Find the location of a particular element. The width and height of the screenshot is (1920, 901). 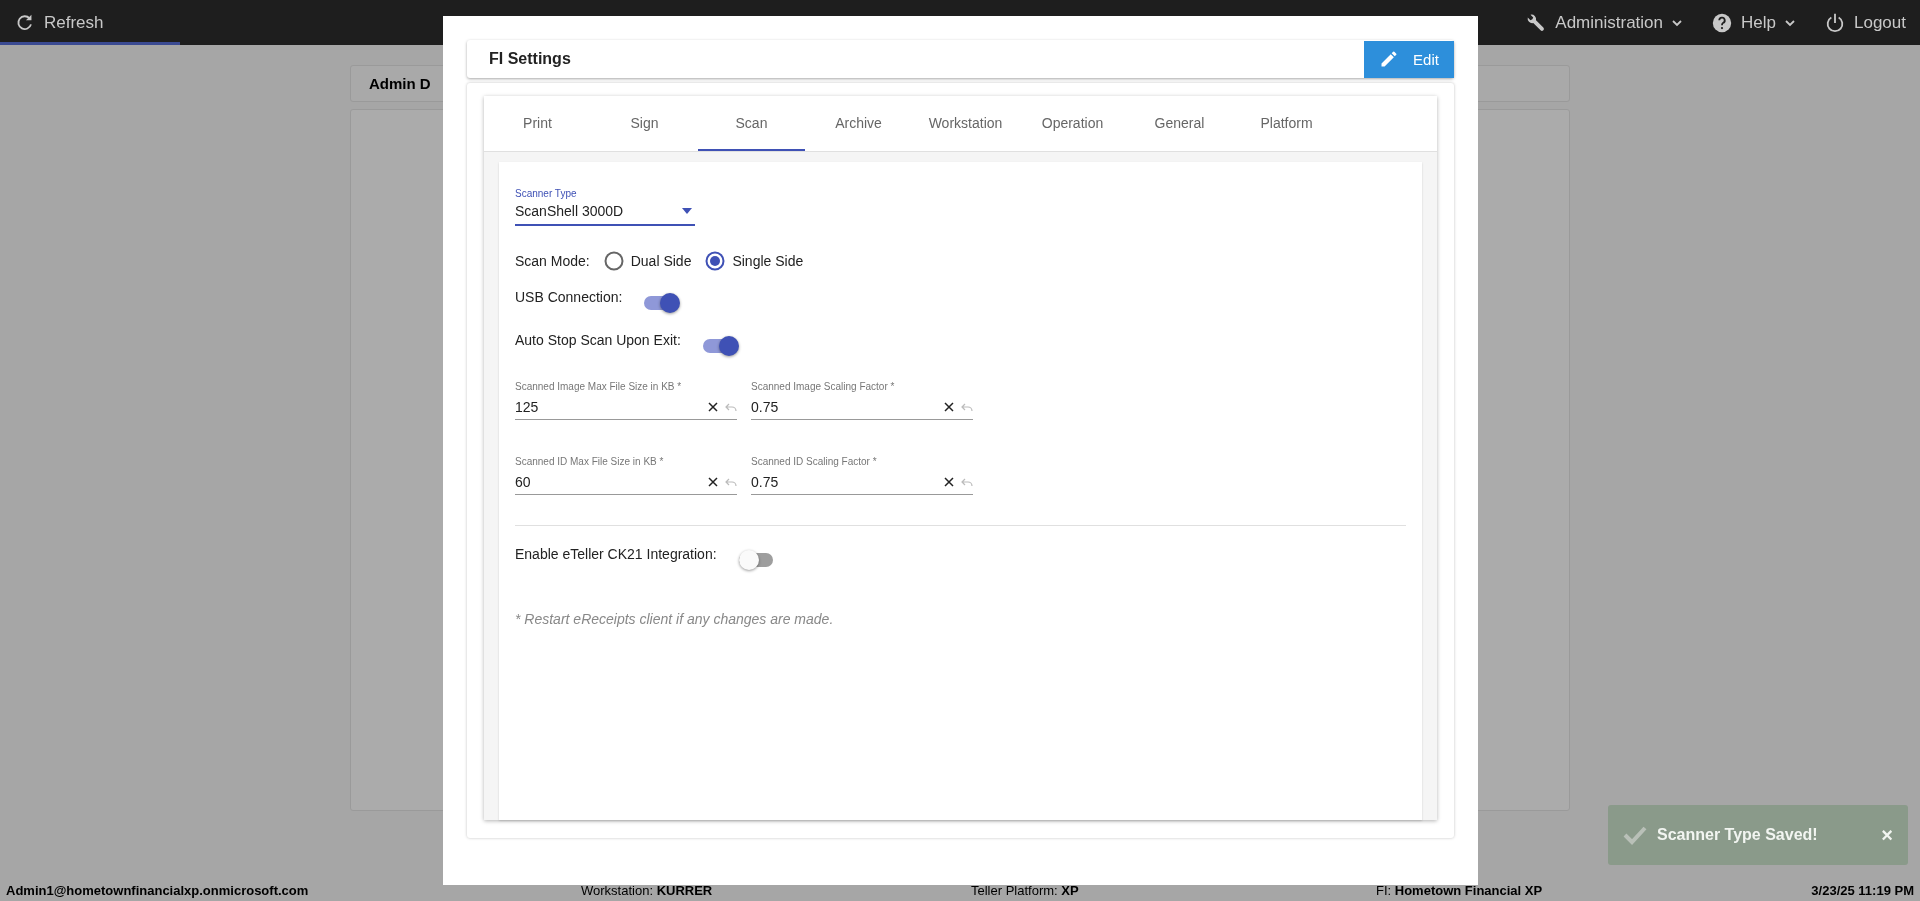

status-text: Teller Platform: XP is located at coordinates (1025, 890).